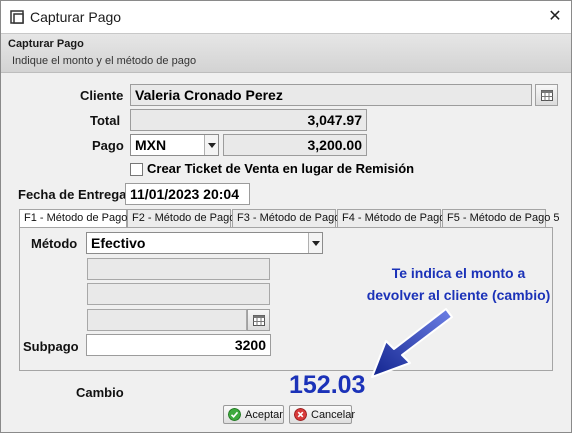 The image size is (572, 433). I want to click on tab-metodo-pago-5: F5 - Método de Pago 5, so click(501, 218).